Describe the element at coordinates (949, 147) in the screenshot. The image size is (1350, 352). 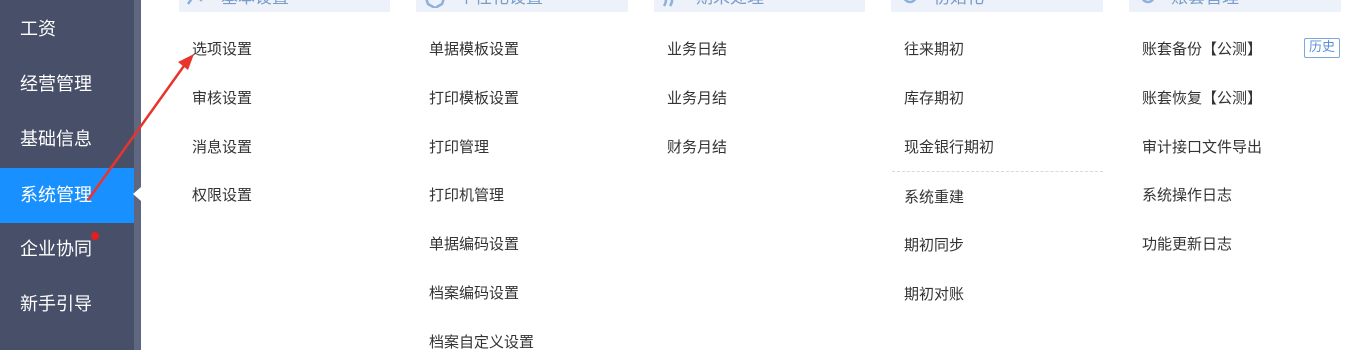
I see `menu-item-opening-cash-bank: 现金银行期初` at that location.